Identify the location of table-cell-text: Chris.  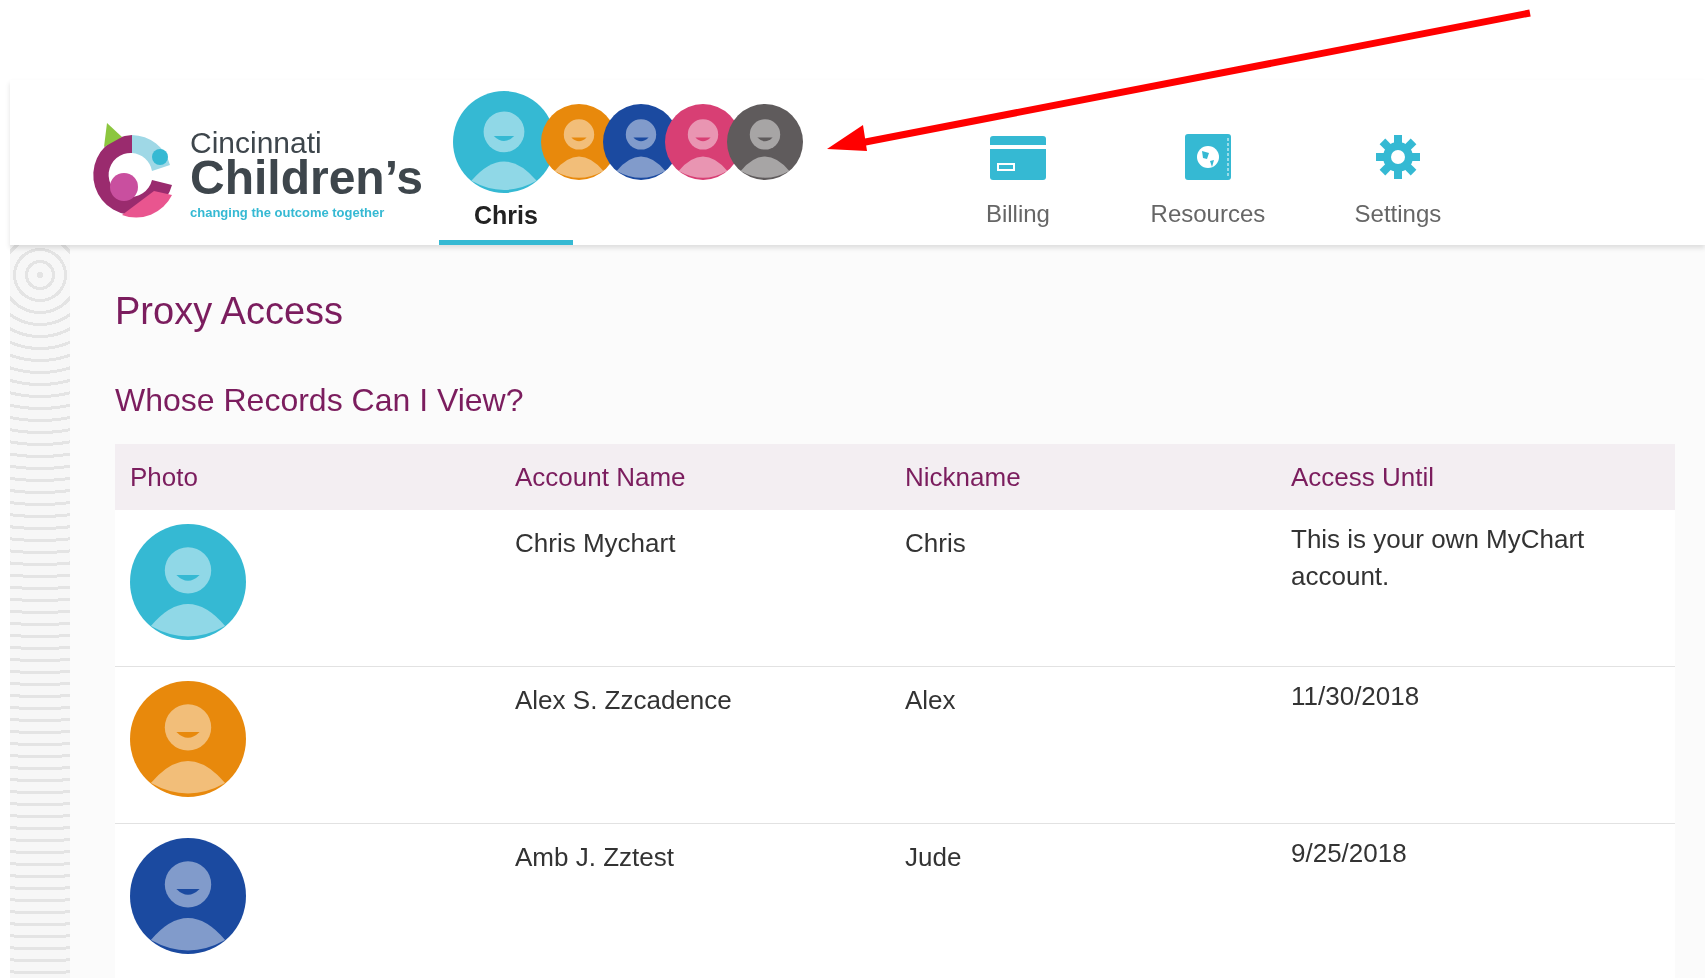
(936, 543).